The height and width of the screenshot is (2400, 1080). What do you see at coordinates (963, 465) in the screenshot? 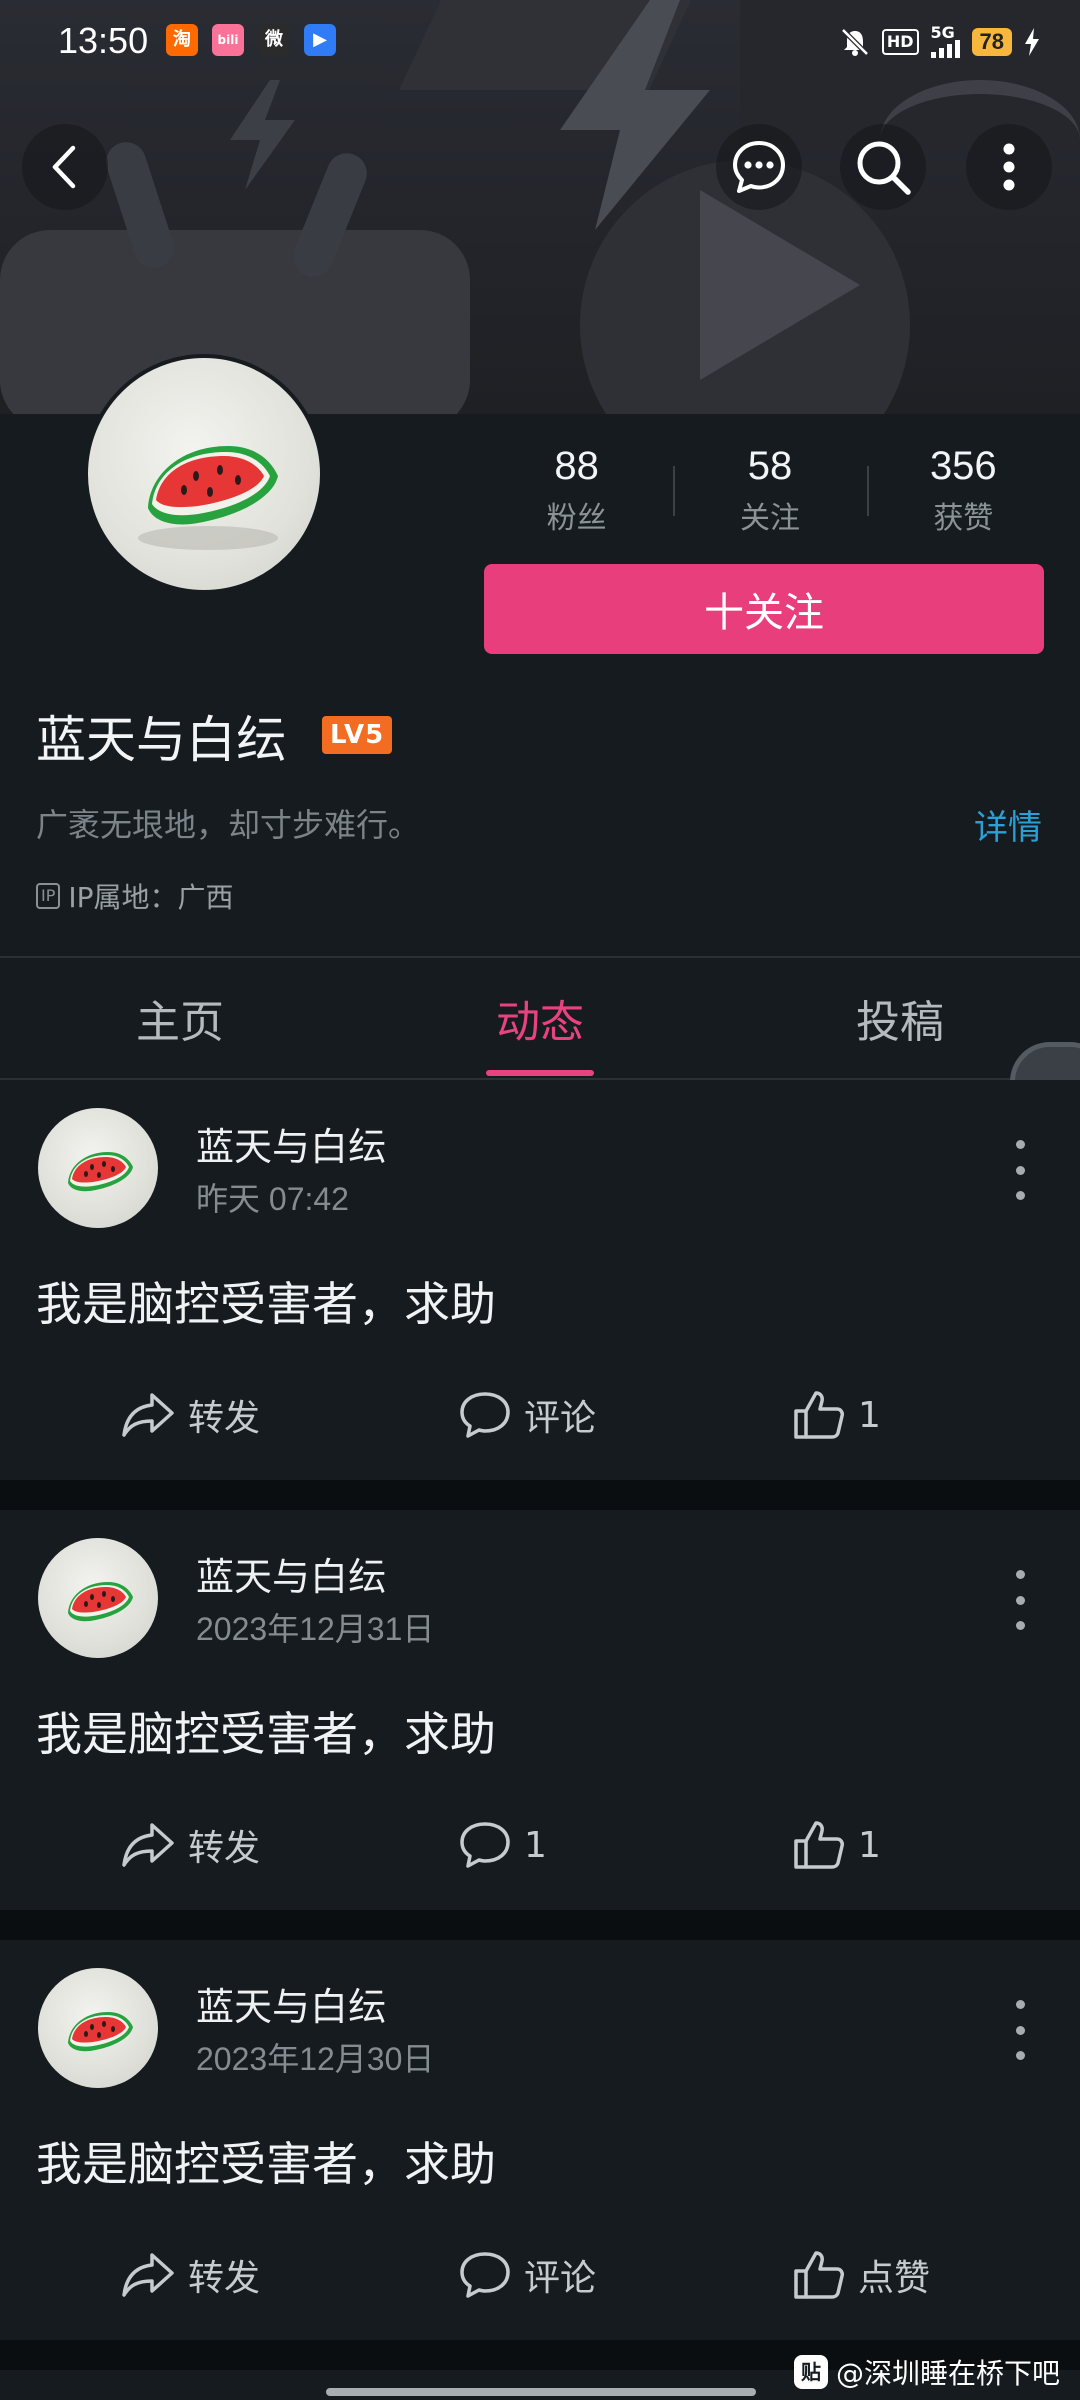
I see `stat-value: 356` at bounding box center [963, 465].